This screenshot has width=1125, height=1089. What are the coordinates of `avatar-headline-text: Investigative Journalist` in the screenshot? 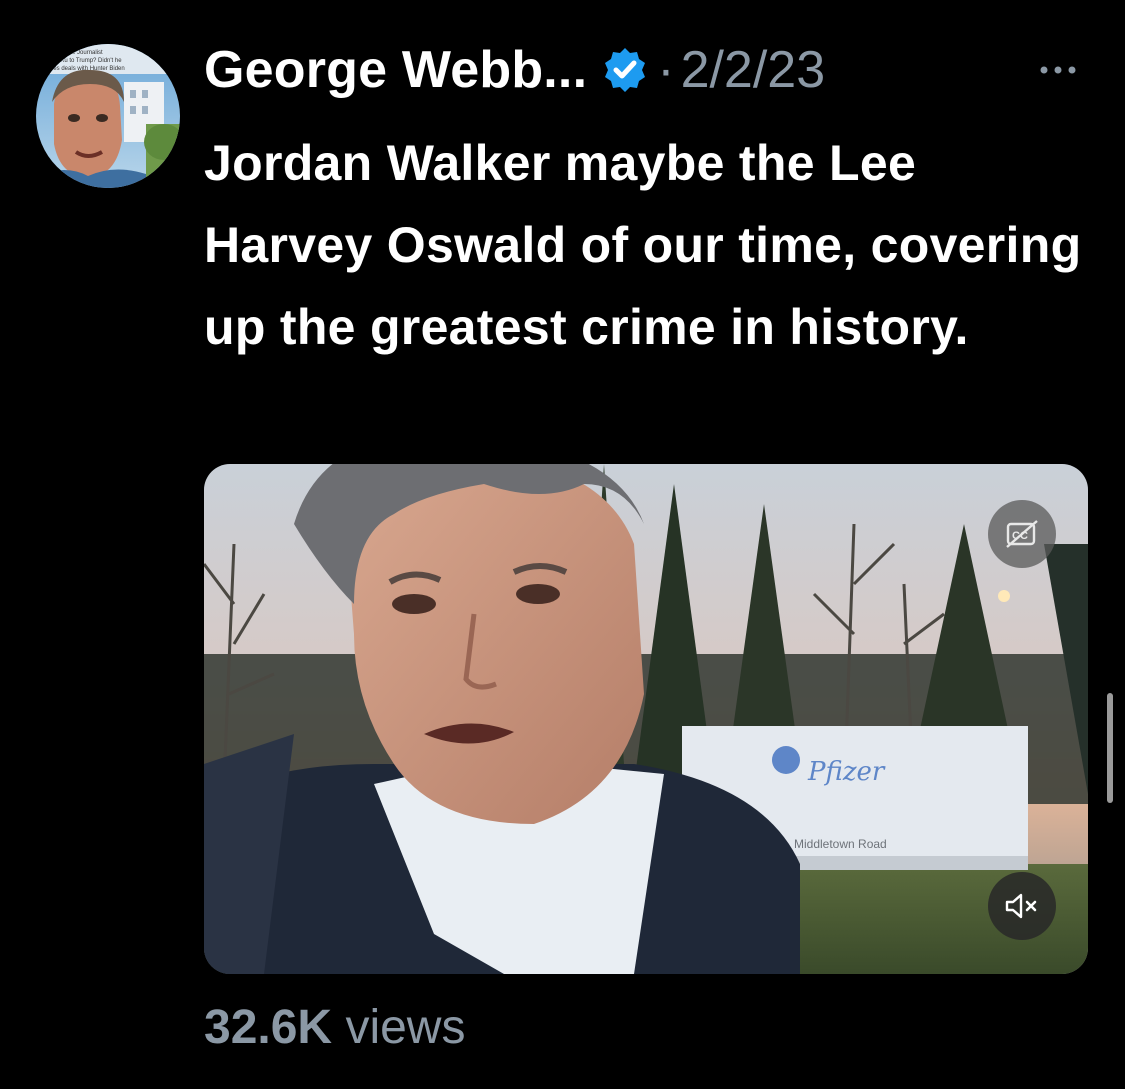 It's located at (72, 53).